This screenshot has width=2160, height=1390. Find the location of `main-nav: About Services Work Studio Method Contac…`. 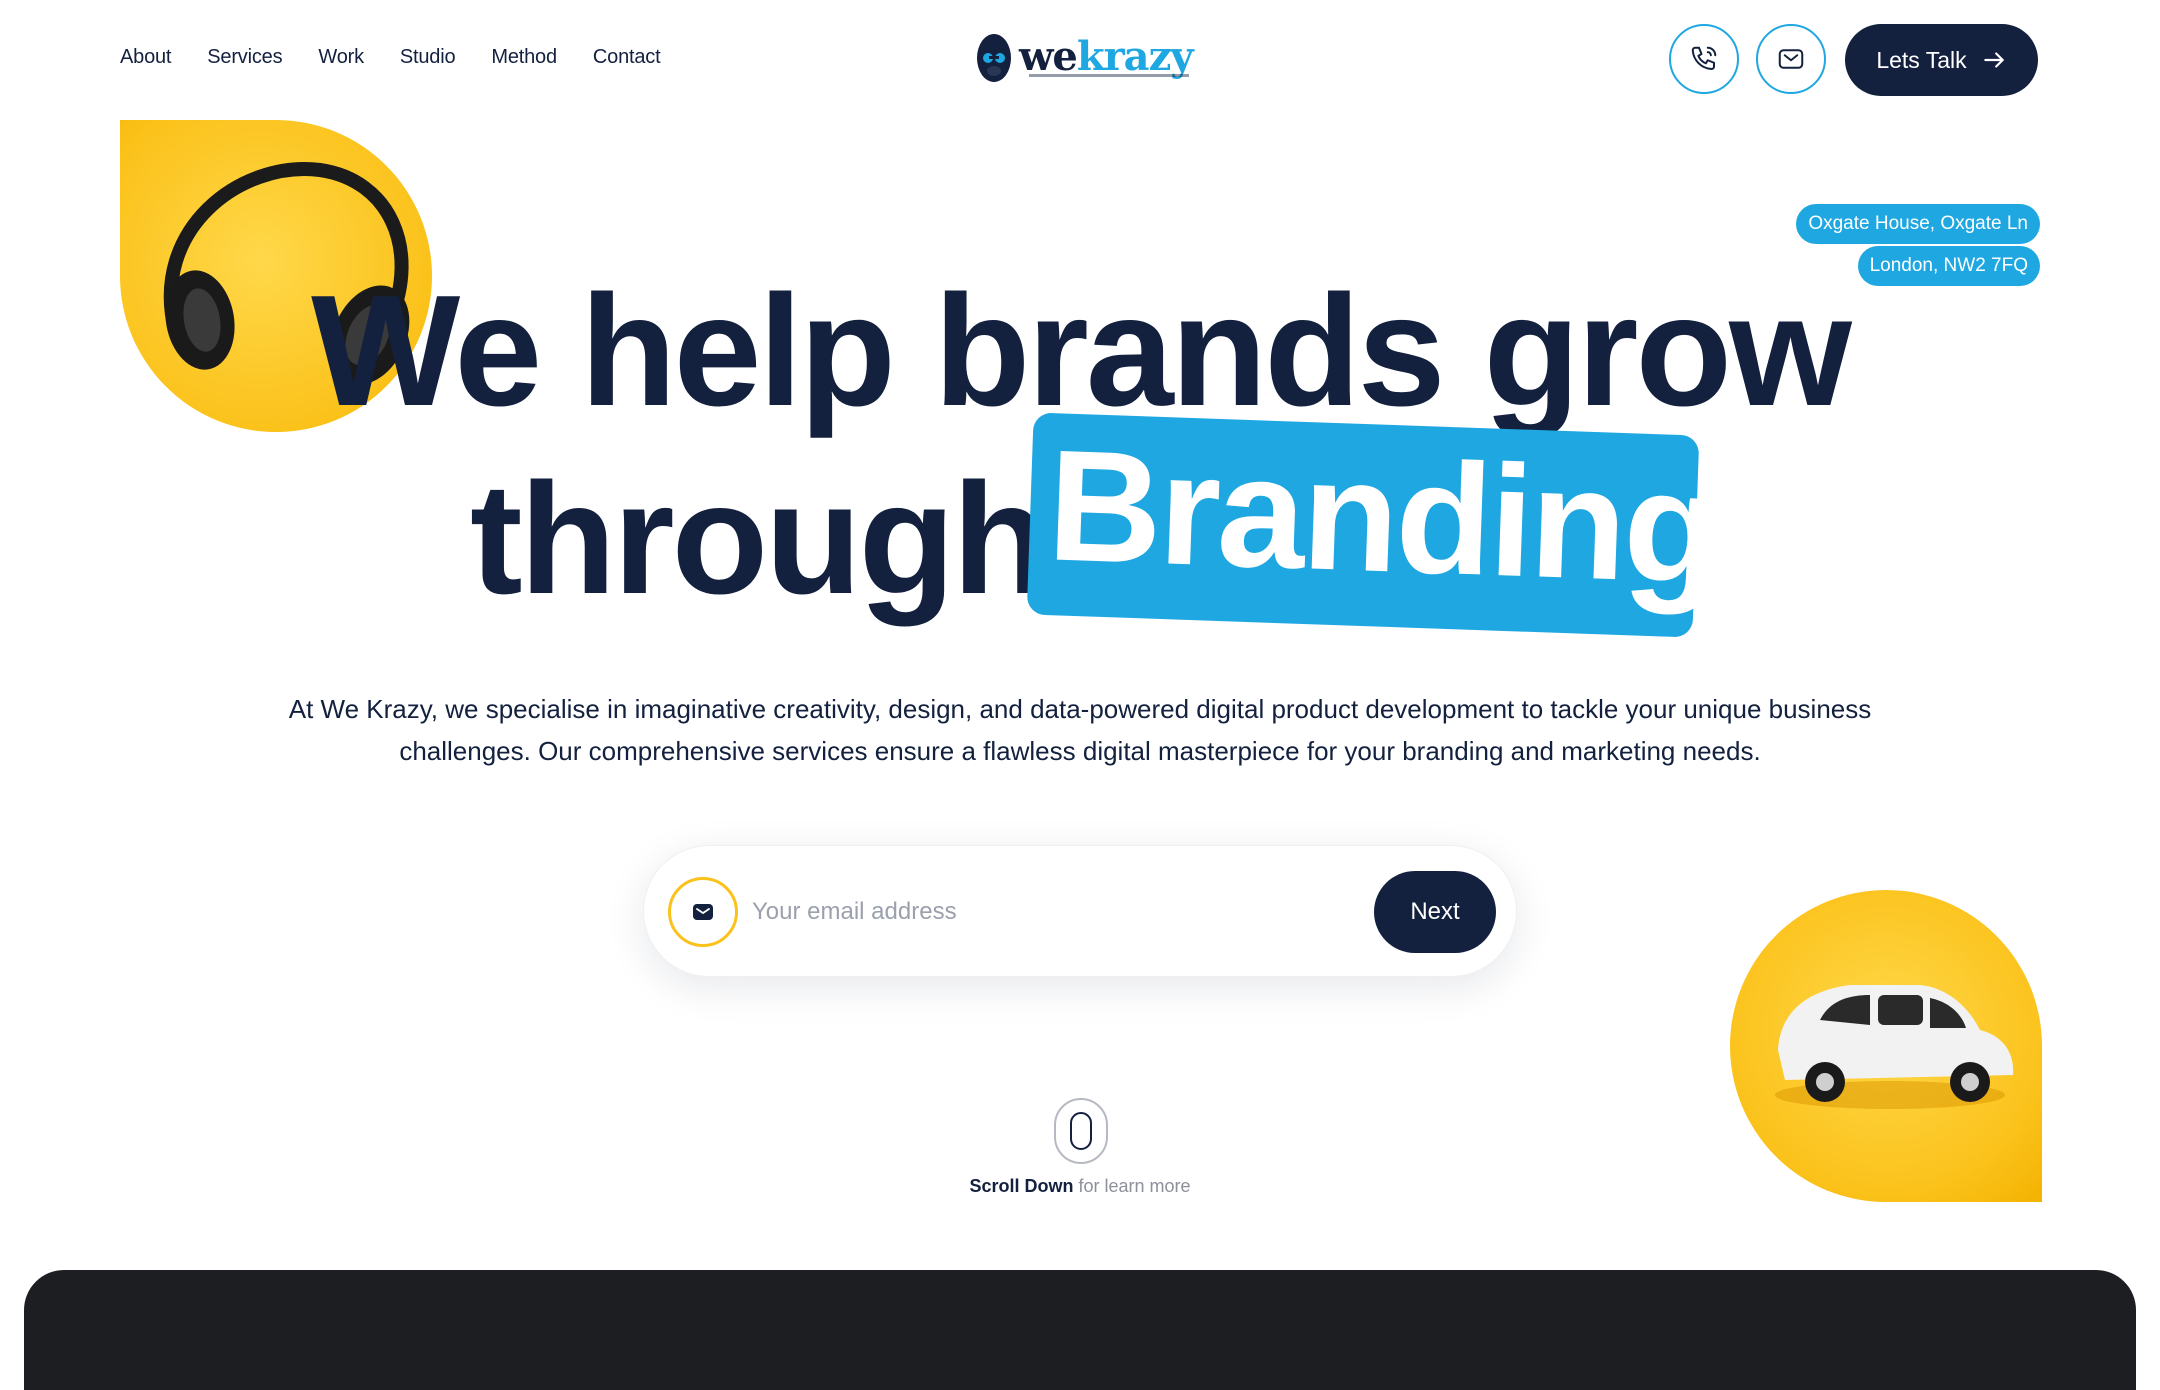

main-nav: About Services Work Studio Method Contac… is located at coordinates (390, 57).